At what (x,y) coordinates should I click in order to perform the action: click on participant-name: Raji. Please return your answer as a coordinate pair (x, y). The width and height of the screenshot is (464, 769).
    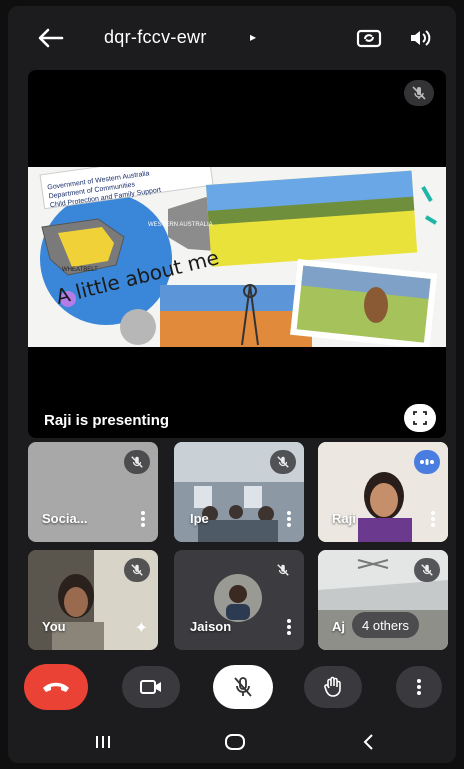
    Looking at the image, I should click on (344, 518).